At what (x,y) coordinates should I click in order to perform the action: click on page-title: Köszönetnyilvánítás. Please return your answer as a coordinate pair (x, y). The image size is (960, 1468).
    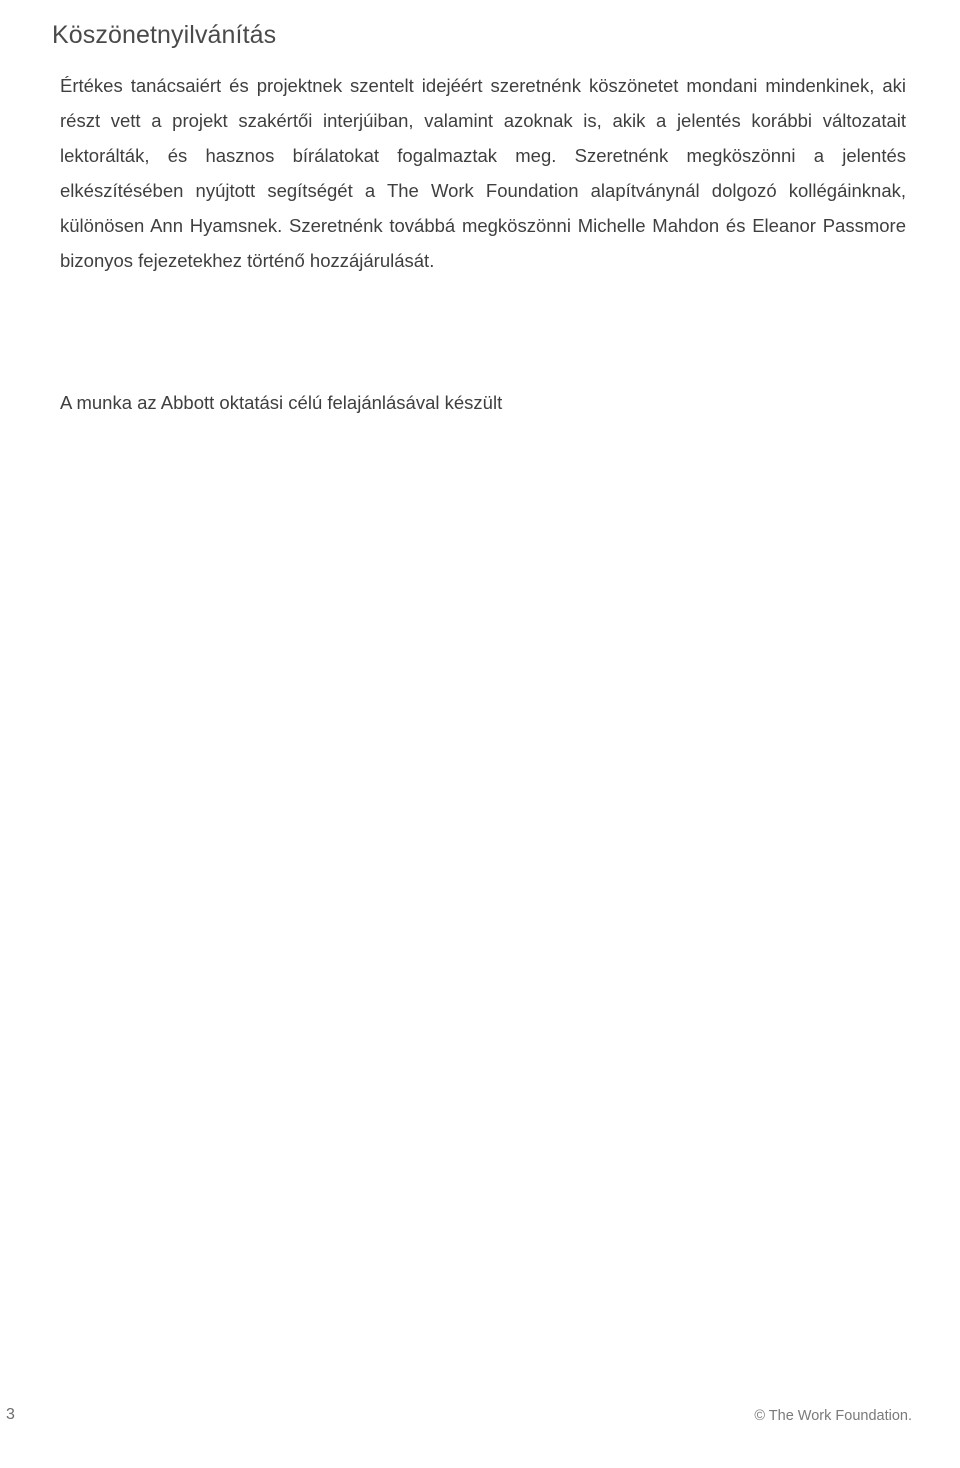
    Looking at the image, I should click on (164, 34).